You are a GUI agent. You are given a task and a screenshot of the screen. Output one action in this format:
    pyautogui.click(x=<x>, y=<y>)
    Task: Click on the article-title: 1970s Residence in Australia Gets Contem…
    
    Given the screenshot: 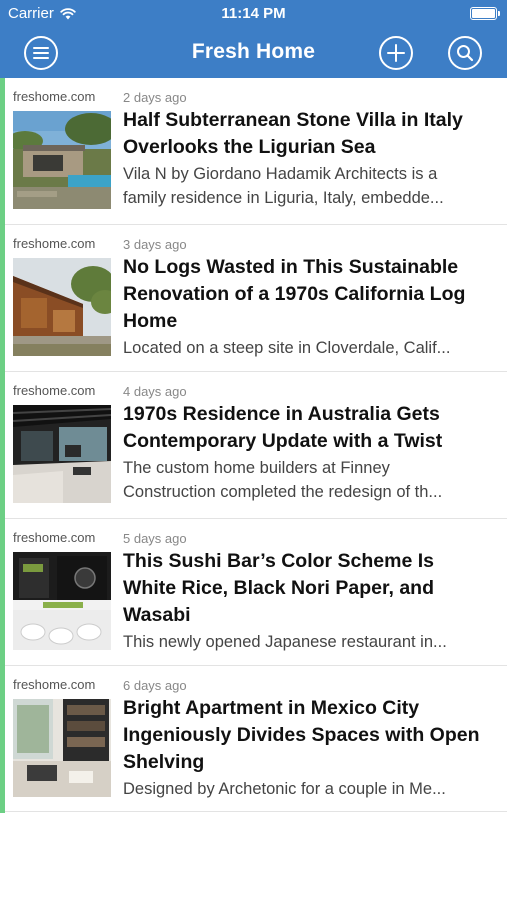 What is the action you would take?
    pyautogui.click(x=312, y=428)
    